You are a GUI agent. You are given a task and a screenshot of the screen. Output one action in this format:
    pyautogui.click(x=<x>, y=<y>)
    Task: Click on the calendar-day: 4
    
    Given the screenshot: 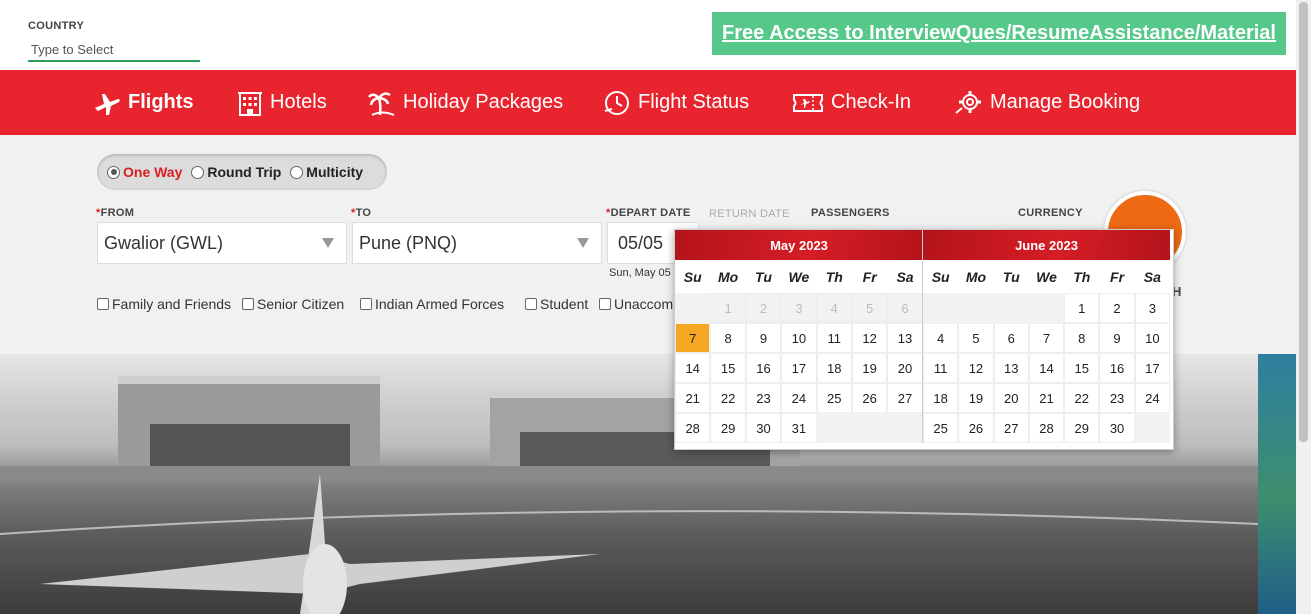 What is the action you would take?
    pyautogui.click(x=941, y=338)
    